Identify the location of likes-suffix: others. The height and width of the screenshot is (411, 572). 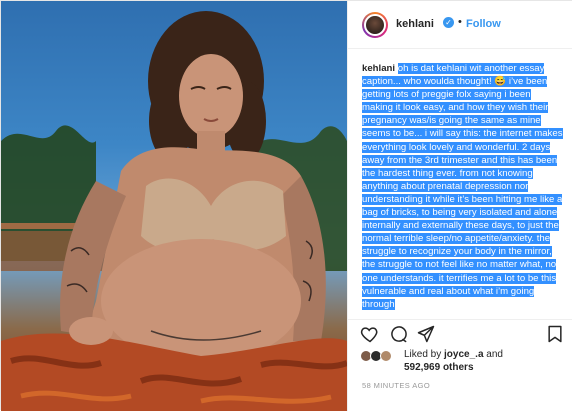
(458, 367).